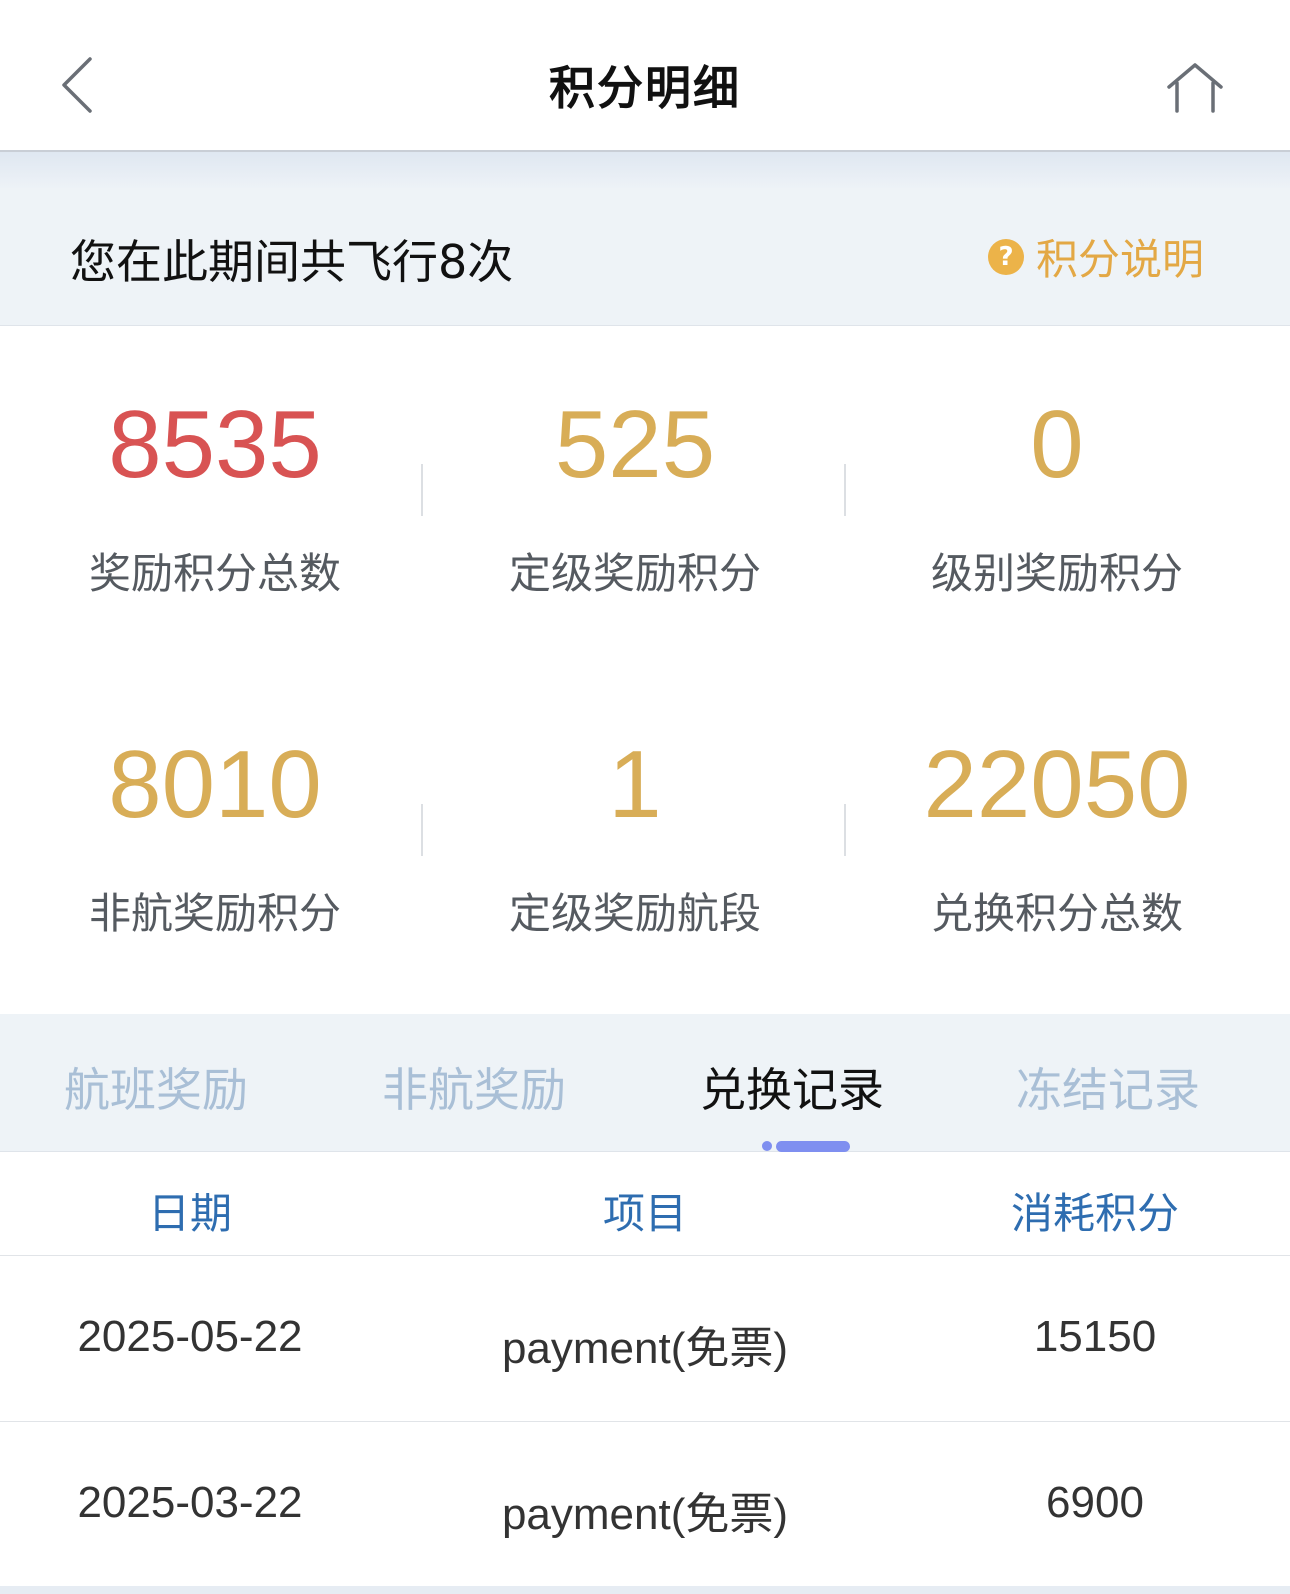  Describe the element at coordinates (813, 1146) in the screenshot. I see `active-tab-indicator` at that location.